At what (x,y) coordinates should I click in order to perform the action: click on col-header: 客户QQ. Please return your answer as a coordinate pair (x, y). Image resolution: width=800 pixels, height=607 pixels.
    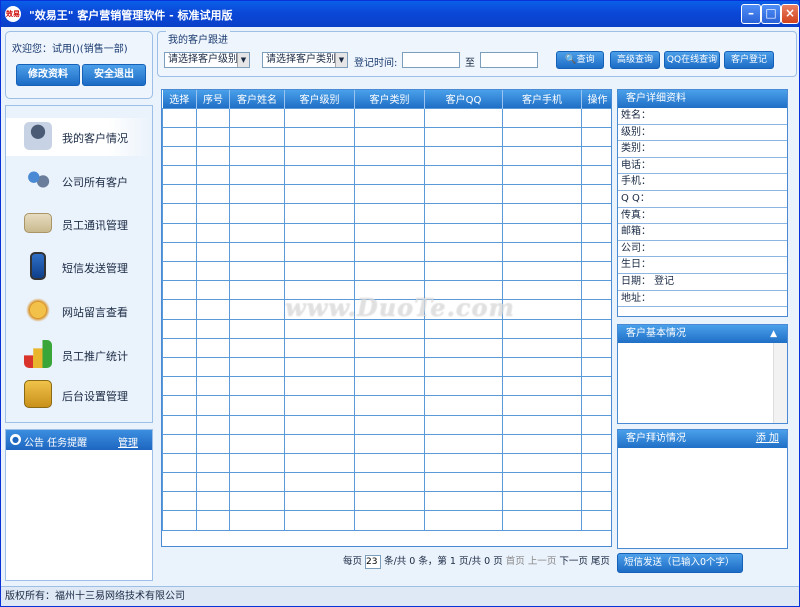
    Looking at the image, I should click on (463, 99).